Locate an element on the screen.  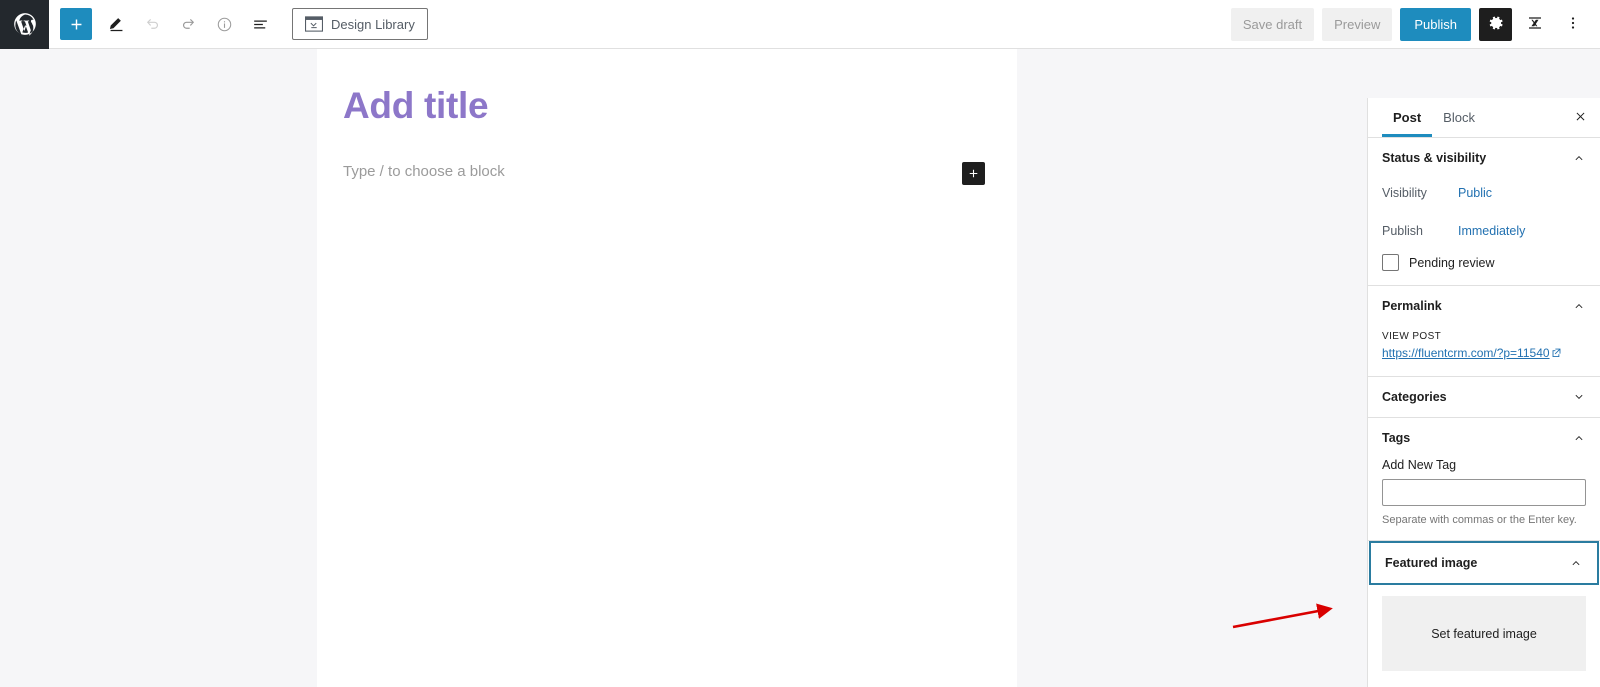
info-circle-icon is located at coordinates (224, 24).